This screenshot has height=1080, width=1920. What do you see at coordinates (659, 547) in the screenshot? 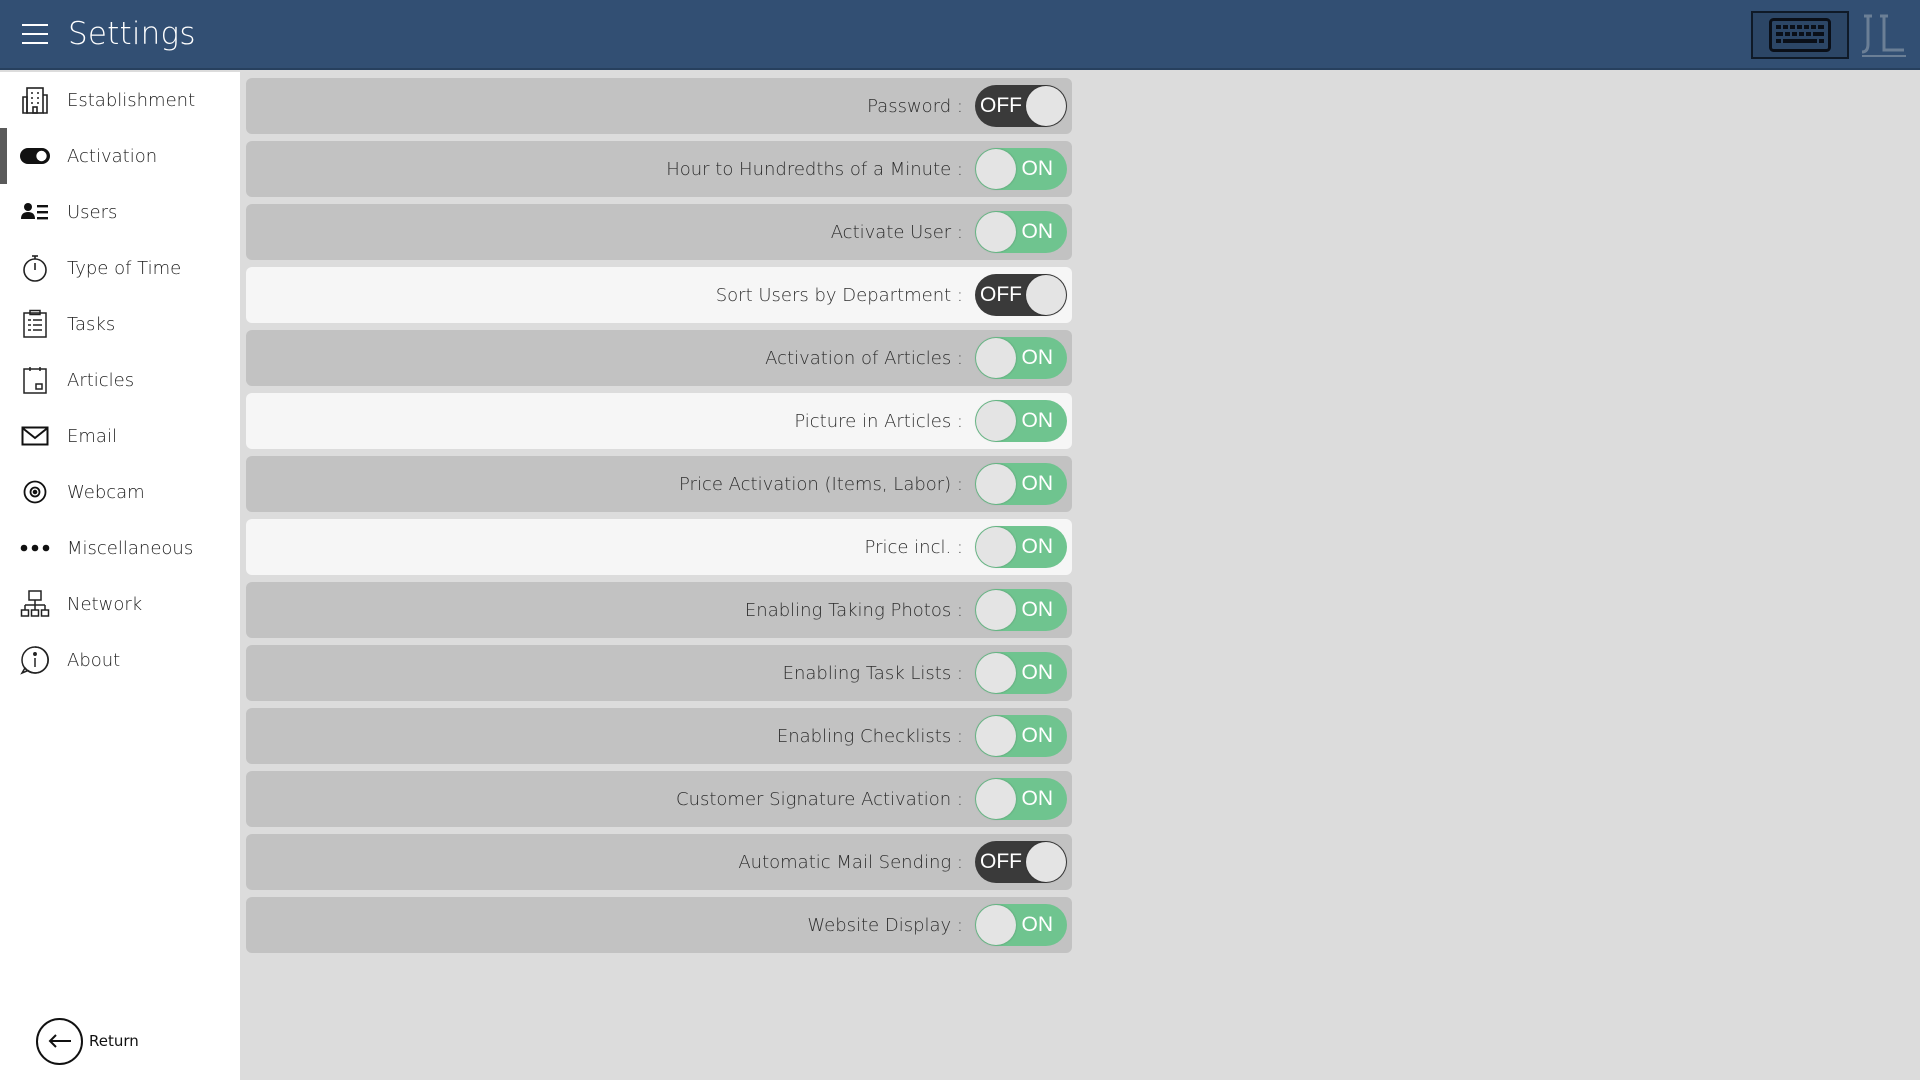
I see `setting-row-price-incl: Price incl. : ON` at bounding box center [659, 547].